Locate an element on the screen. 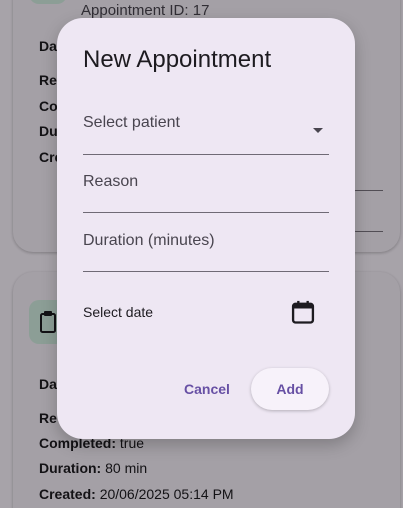  dialog-actions: Cancel Add is located at coordinates (206, 389).